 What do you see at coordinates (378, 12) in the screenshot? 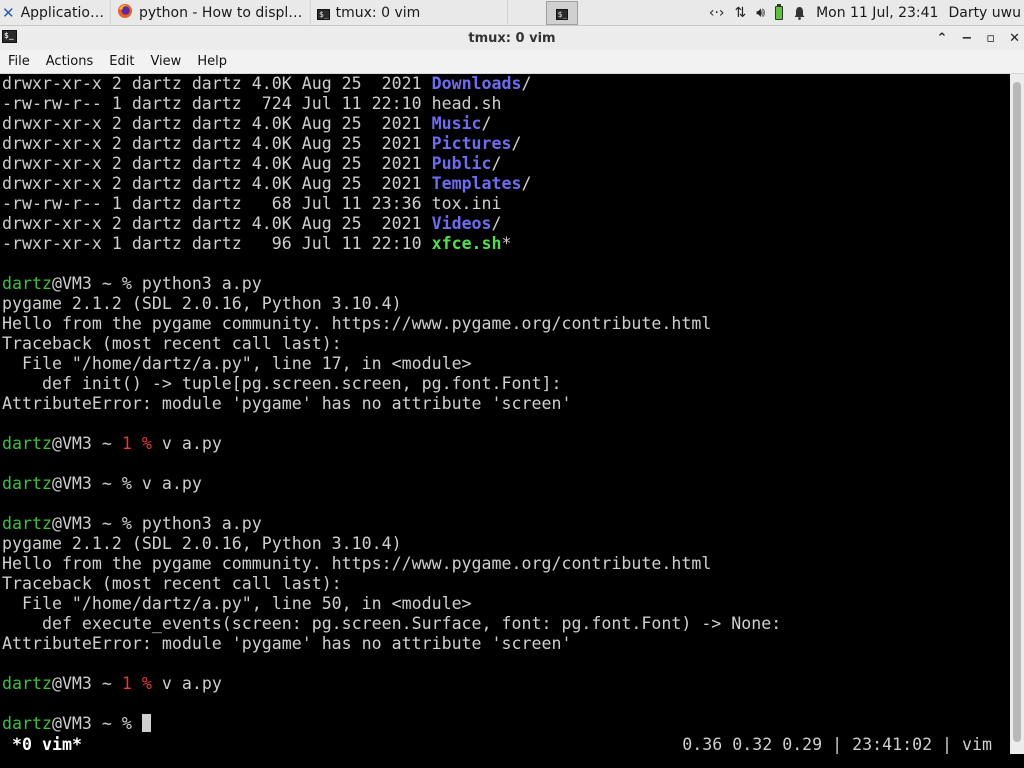
I see `taskbar-item-label: tmux: 0 vim` at bounding box center [378, 12].